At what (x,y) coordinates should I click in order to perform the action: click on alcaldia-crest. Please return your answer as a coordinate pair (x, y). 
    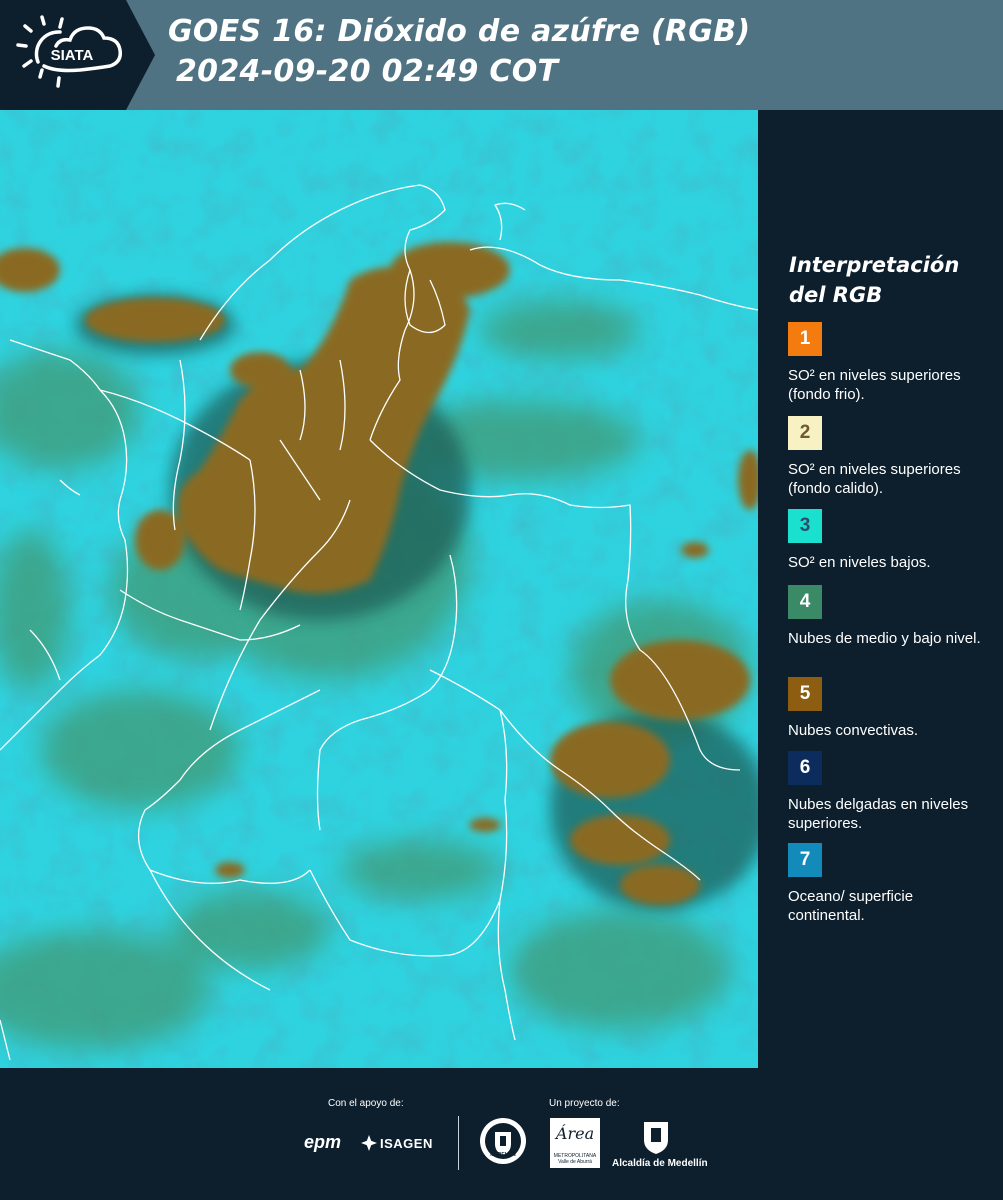
    Looking at the image, I should click on (656, 1137).